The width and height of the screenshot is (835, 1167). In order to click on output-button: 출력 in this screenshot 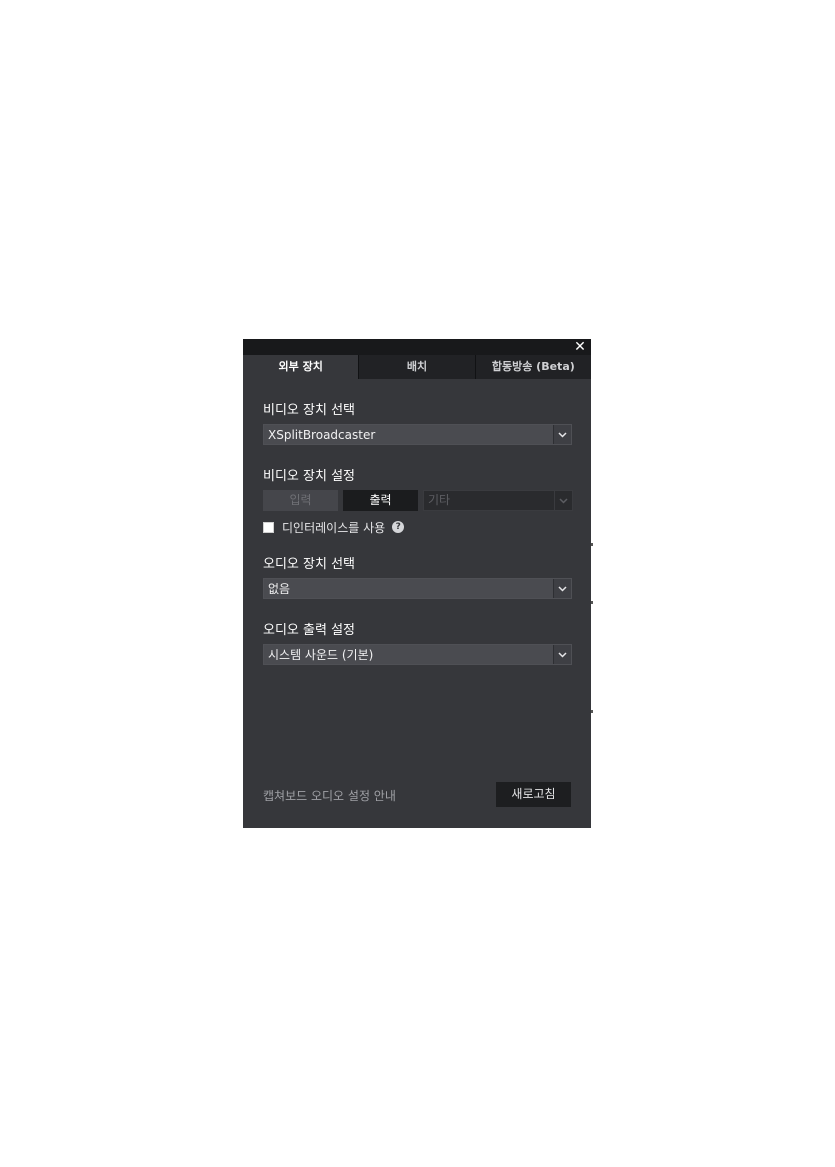, I will do `click(380, 500)`.